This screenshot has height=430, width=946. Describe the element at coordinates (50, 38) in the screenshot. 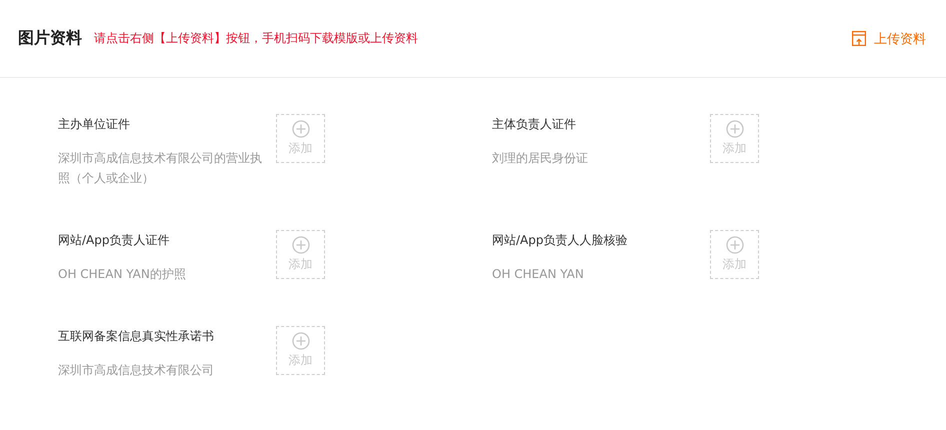

I see `section-title: 图片资料` at that location.